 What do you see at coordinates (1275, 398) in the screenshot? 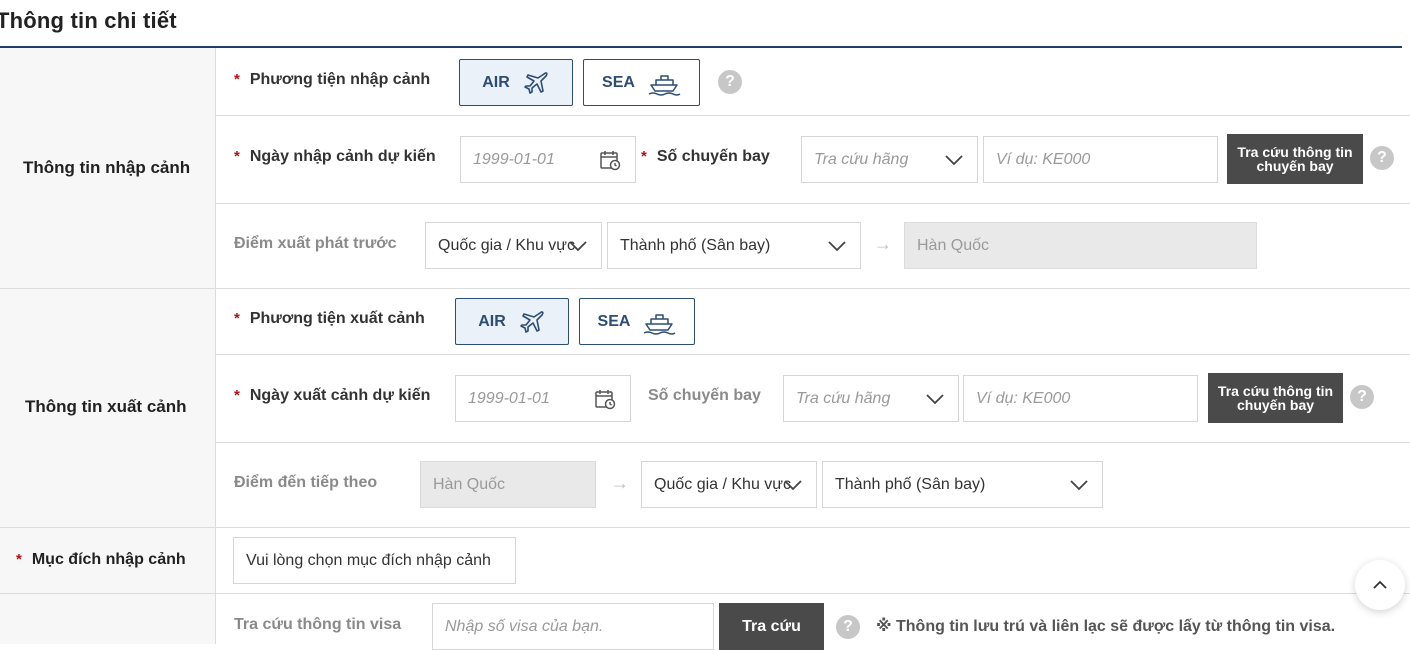
I see `exit-flight-lookup-button: Tra cứu thông tin chuyến bay` at bounding box center [1275, 398].